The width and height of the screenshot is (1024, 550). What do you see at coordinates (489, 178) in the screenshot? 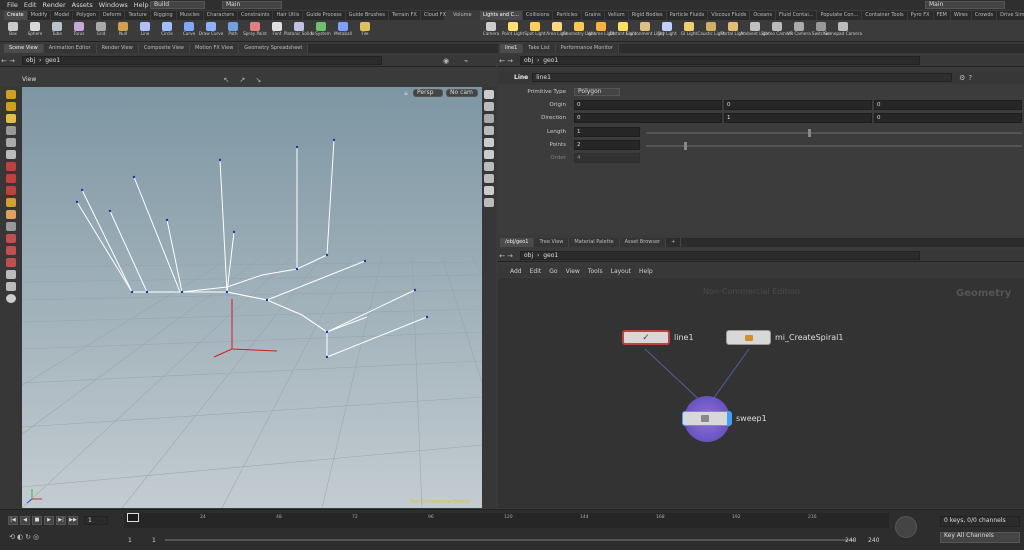
I see `prim-numbers-icon` at bounding box center [489, 178].